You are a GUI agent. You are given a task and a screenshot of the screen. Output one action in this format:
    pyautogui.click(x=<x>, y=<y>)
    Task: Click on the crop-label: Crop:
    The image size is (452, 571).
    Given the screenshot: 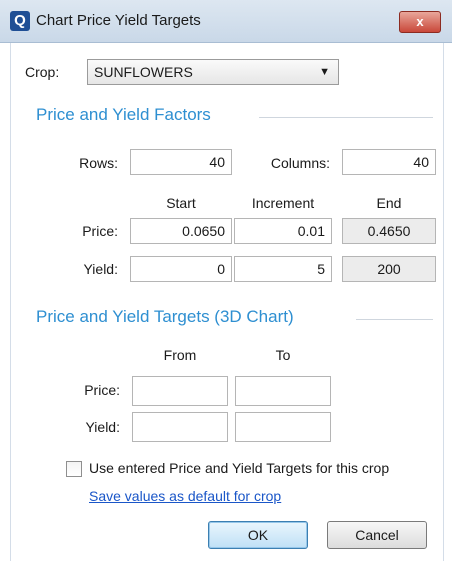 What is the action you would take?
    pyautogui.click(x=42, y=72)
    